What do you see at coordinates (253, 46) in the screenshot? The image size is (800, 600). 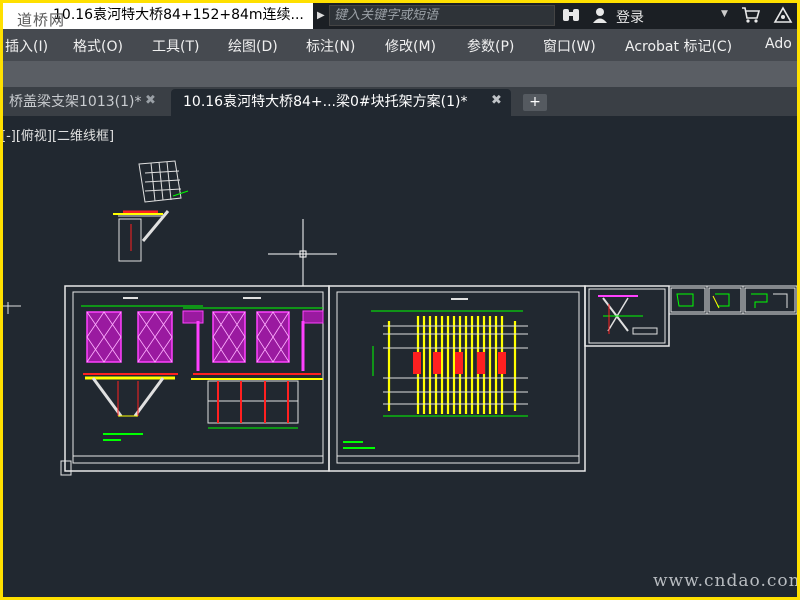 I see `menu-draw: 绘图(D)` at bounding box center [253, 46].